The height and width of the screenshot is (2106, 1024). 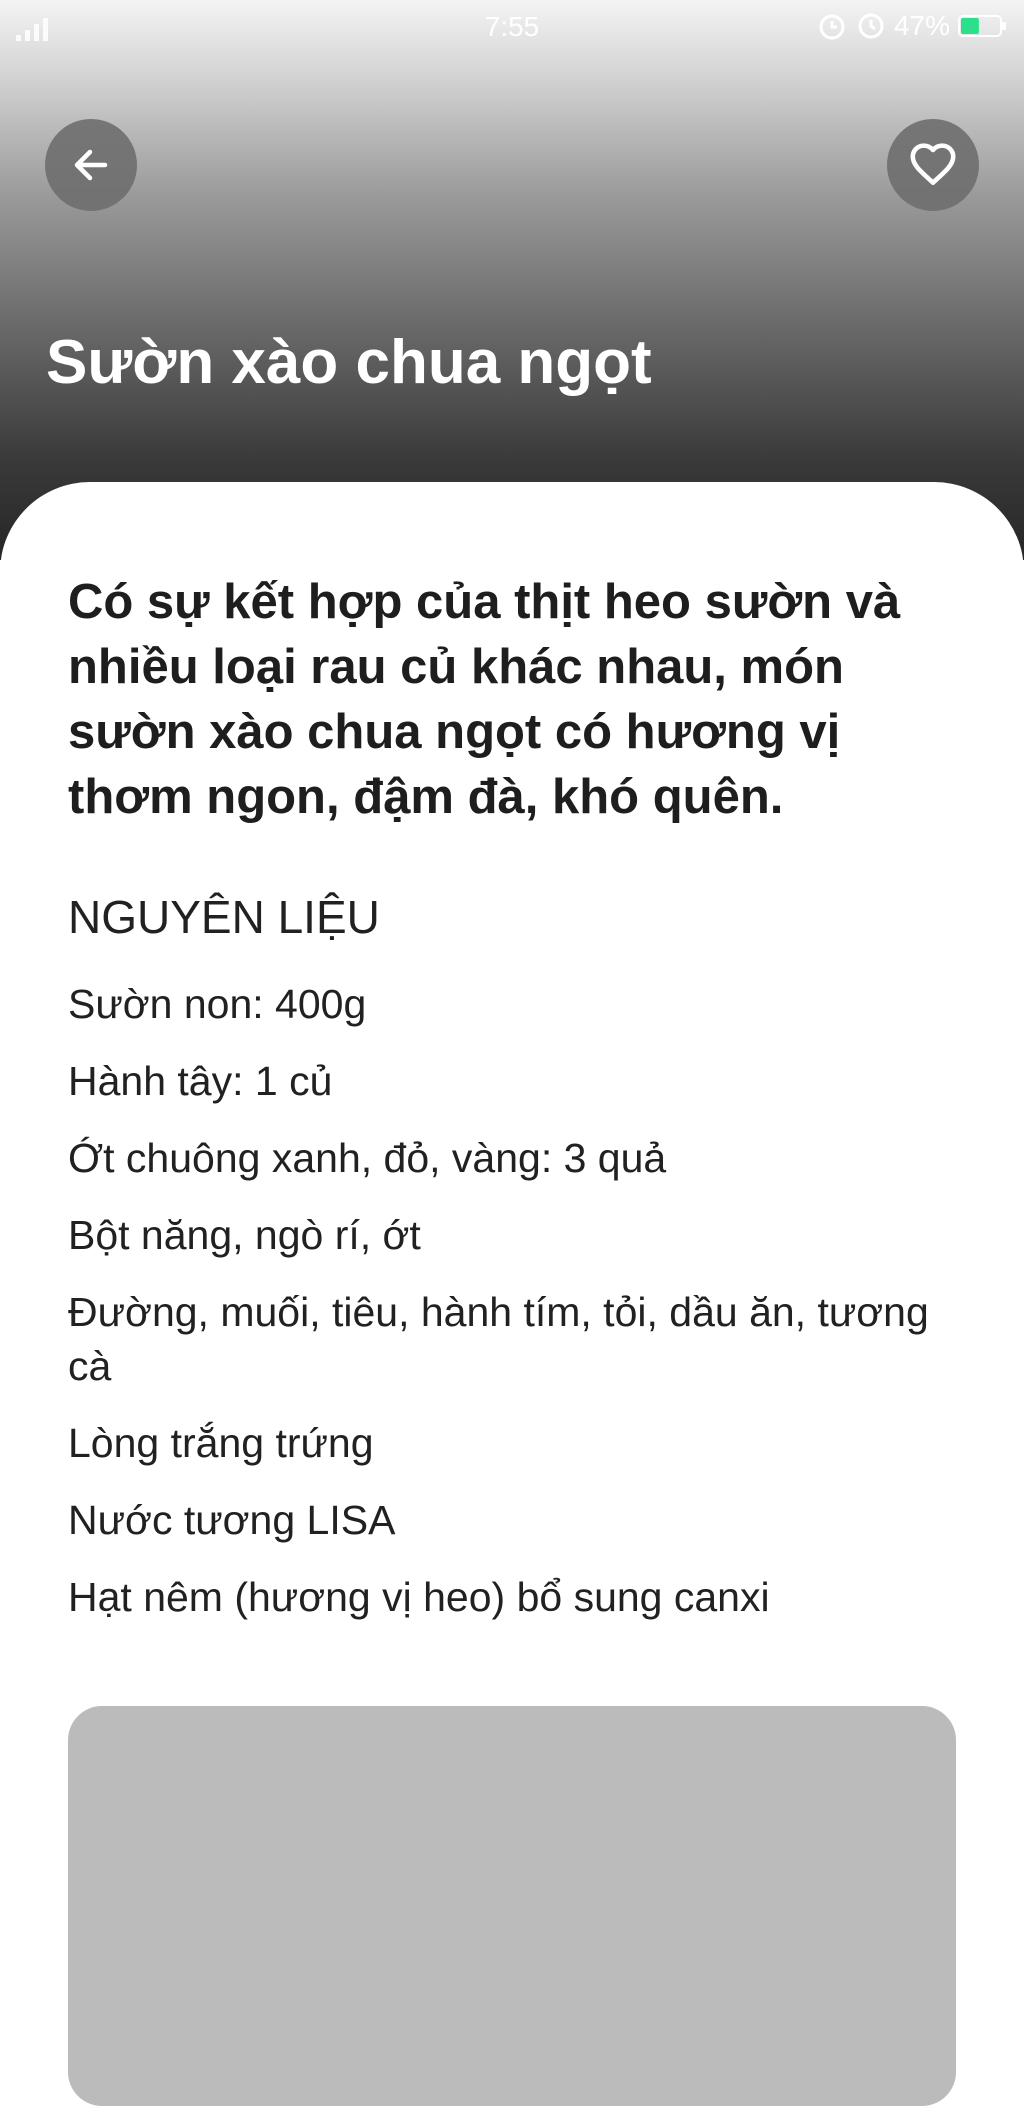 What do you see at coordinates (349, 362) in the screenshot?
I see `recipe-title: Sườn xào chua ngọt` at bounding box center [349, 362].